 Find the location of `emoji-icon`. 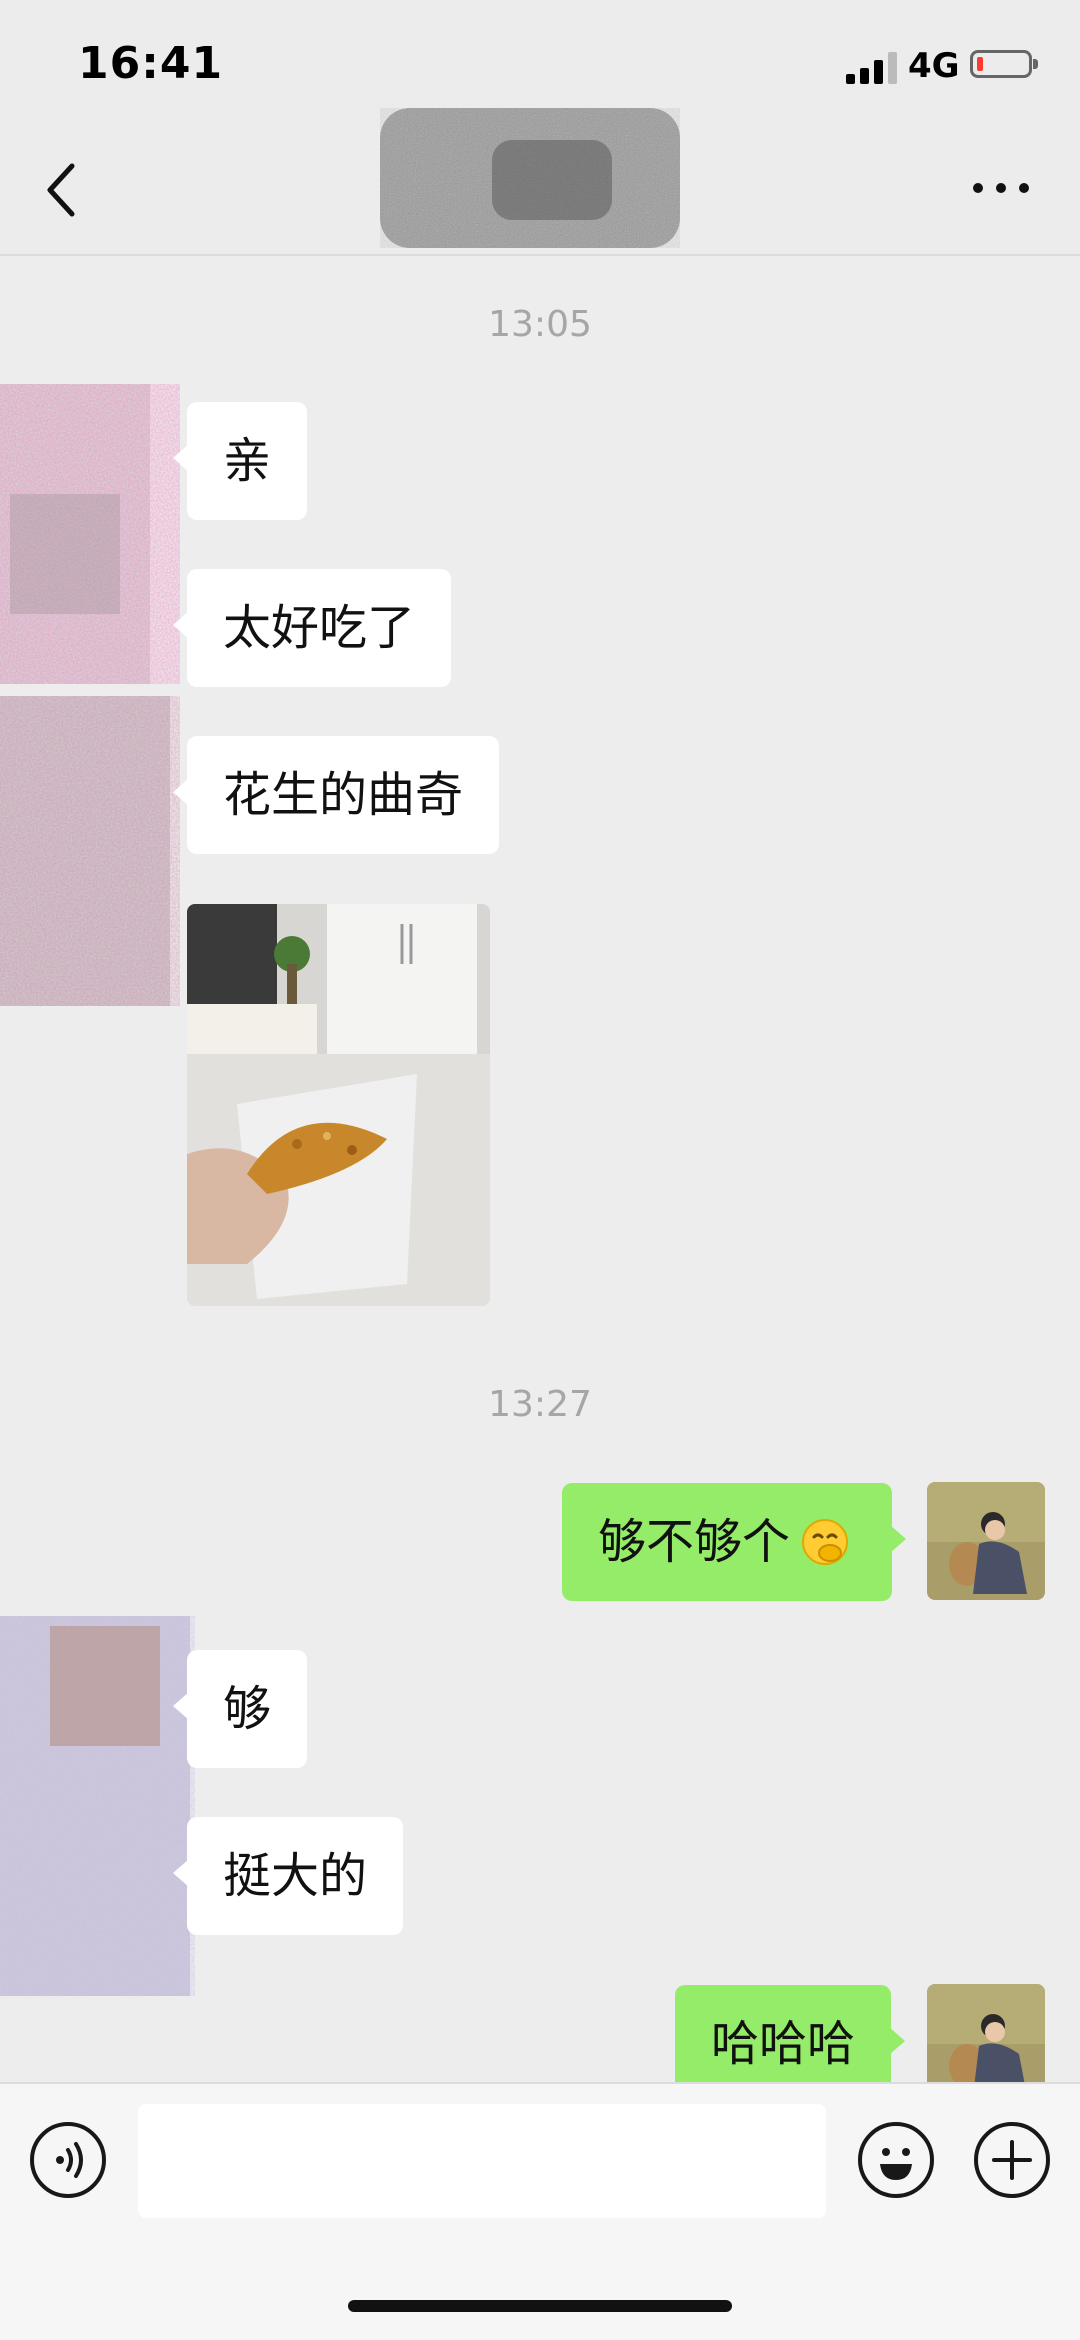

emoji-icon is located at coordinates (896, 2164).